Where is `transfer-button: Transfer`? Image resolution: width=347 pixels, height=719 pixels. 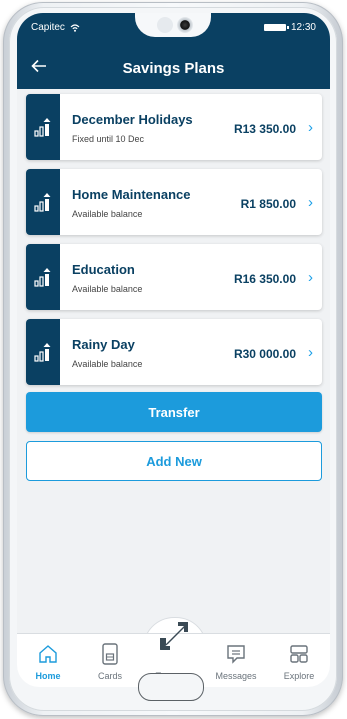 transfer-button: Transfer is located at coordinates (174, 412).